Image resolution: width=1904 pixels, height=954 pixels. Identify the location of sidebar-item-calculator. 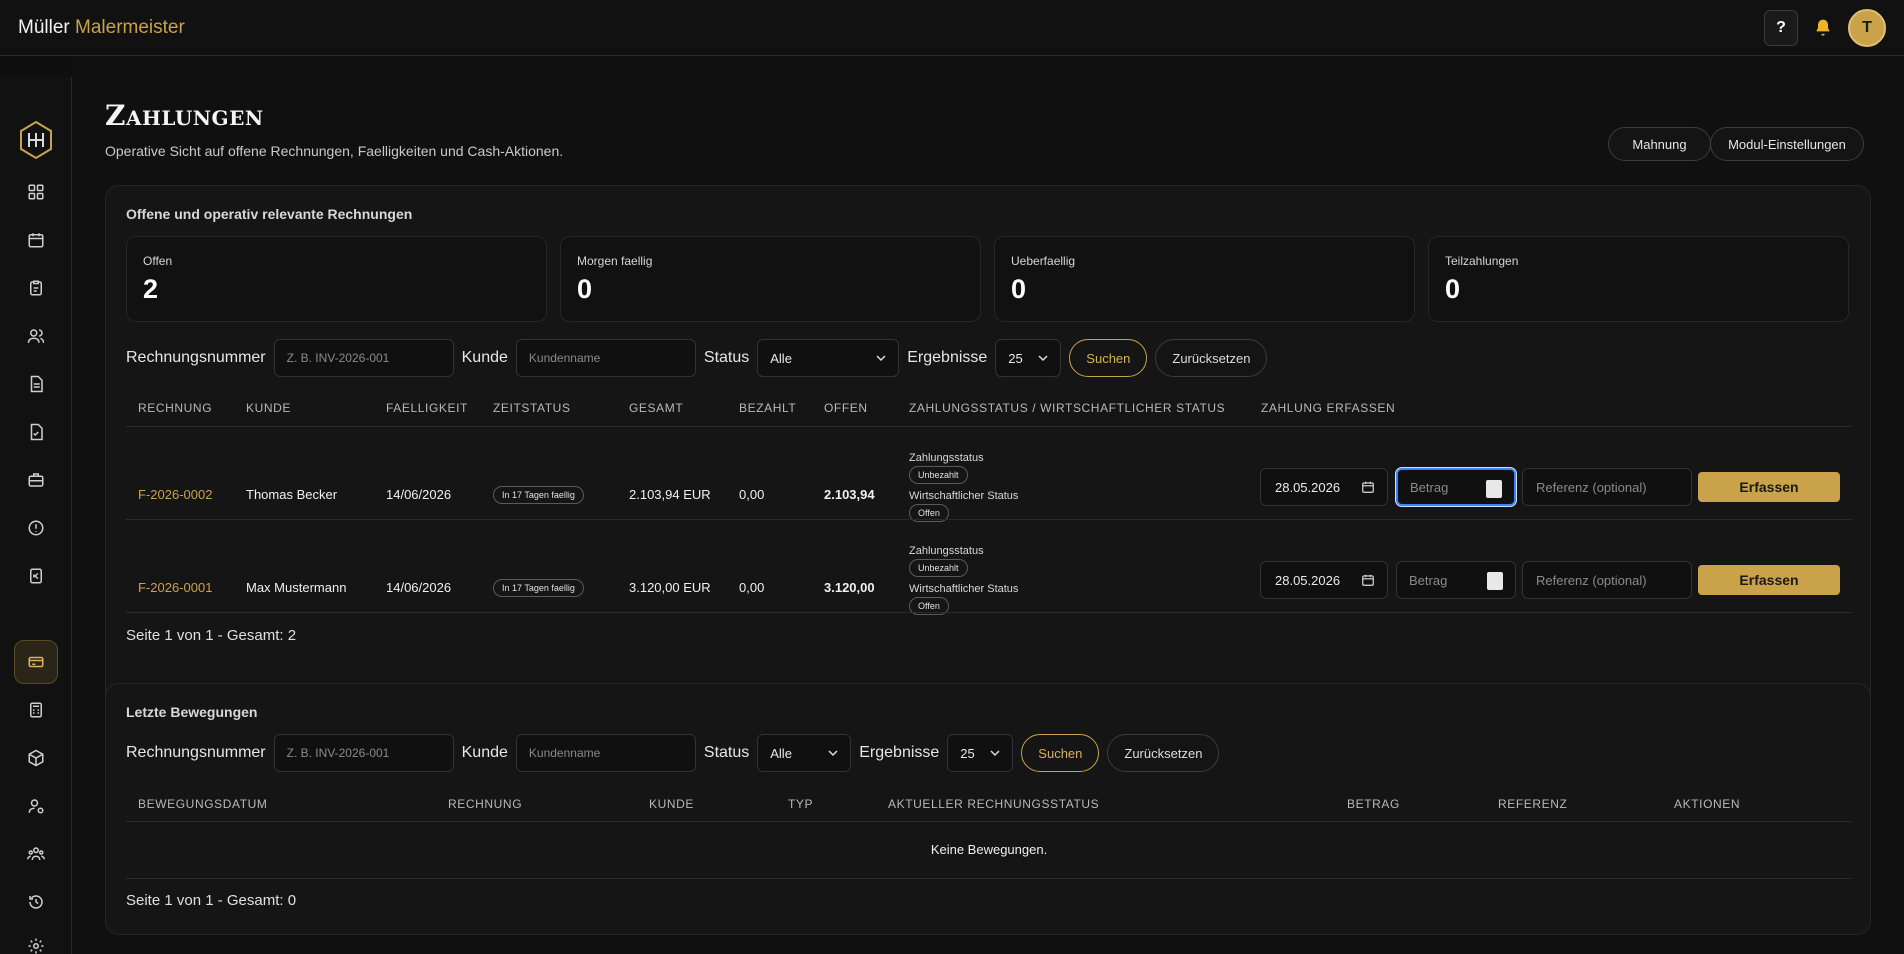
(36, 710).